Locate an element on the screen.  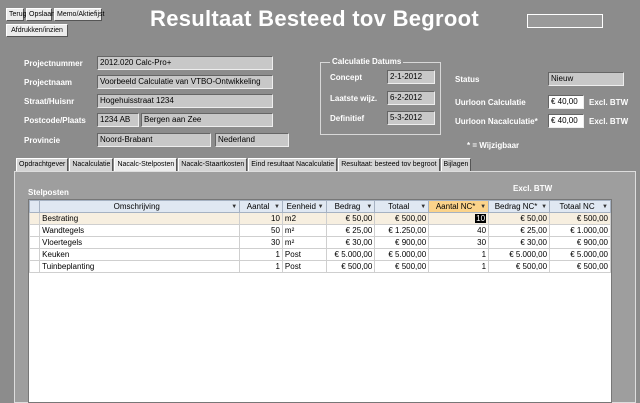
tab-nacalculatie: Nacalculatie is located at coordinates (91, 164).